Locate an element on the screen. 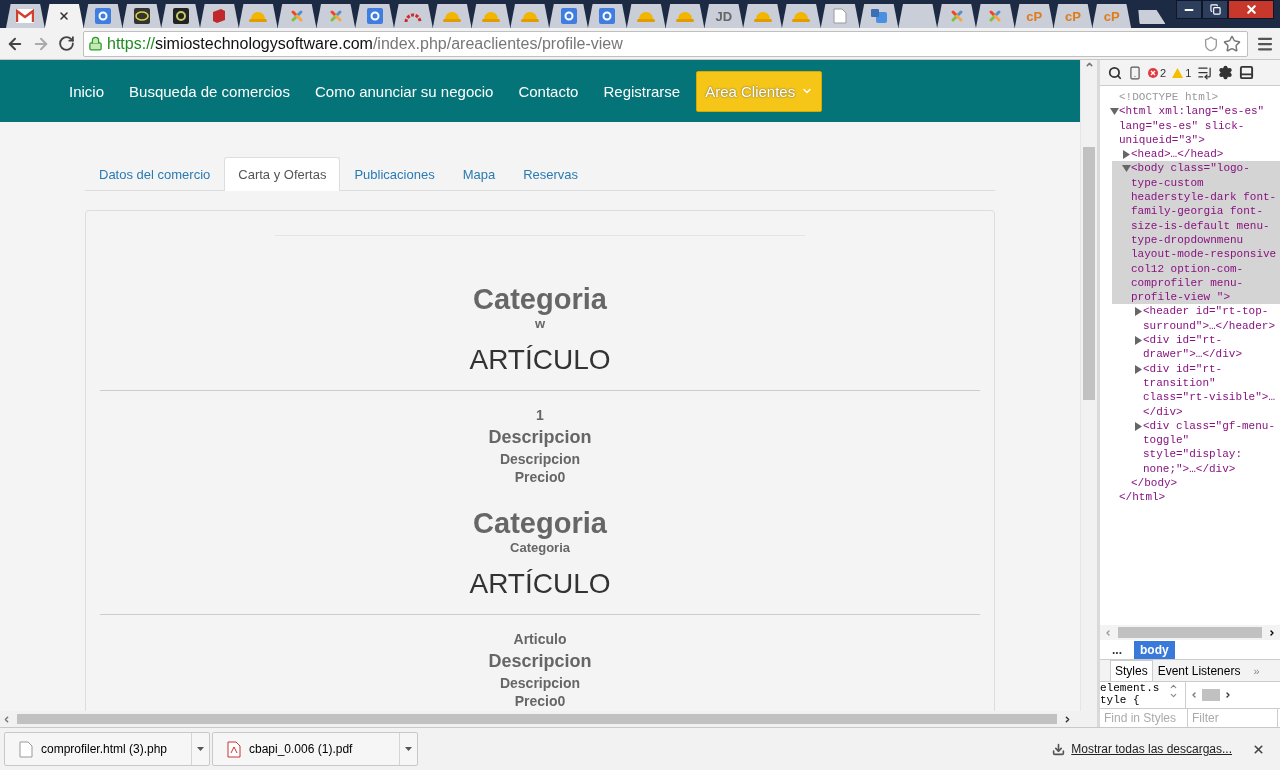 Image resolution: width=1280 pixels, height=770 pixels. download-item: comprofiler.html (3).php is located at coordinates (107, 749).